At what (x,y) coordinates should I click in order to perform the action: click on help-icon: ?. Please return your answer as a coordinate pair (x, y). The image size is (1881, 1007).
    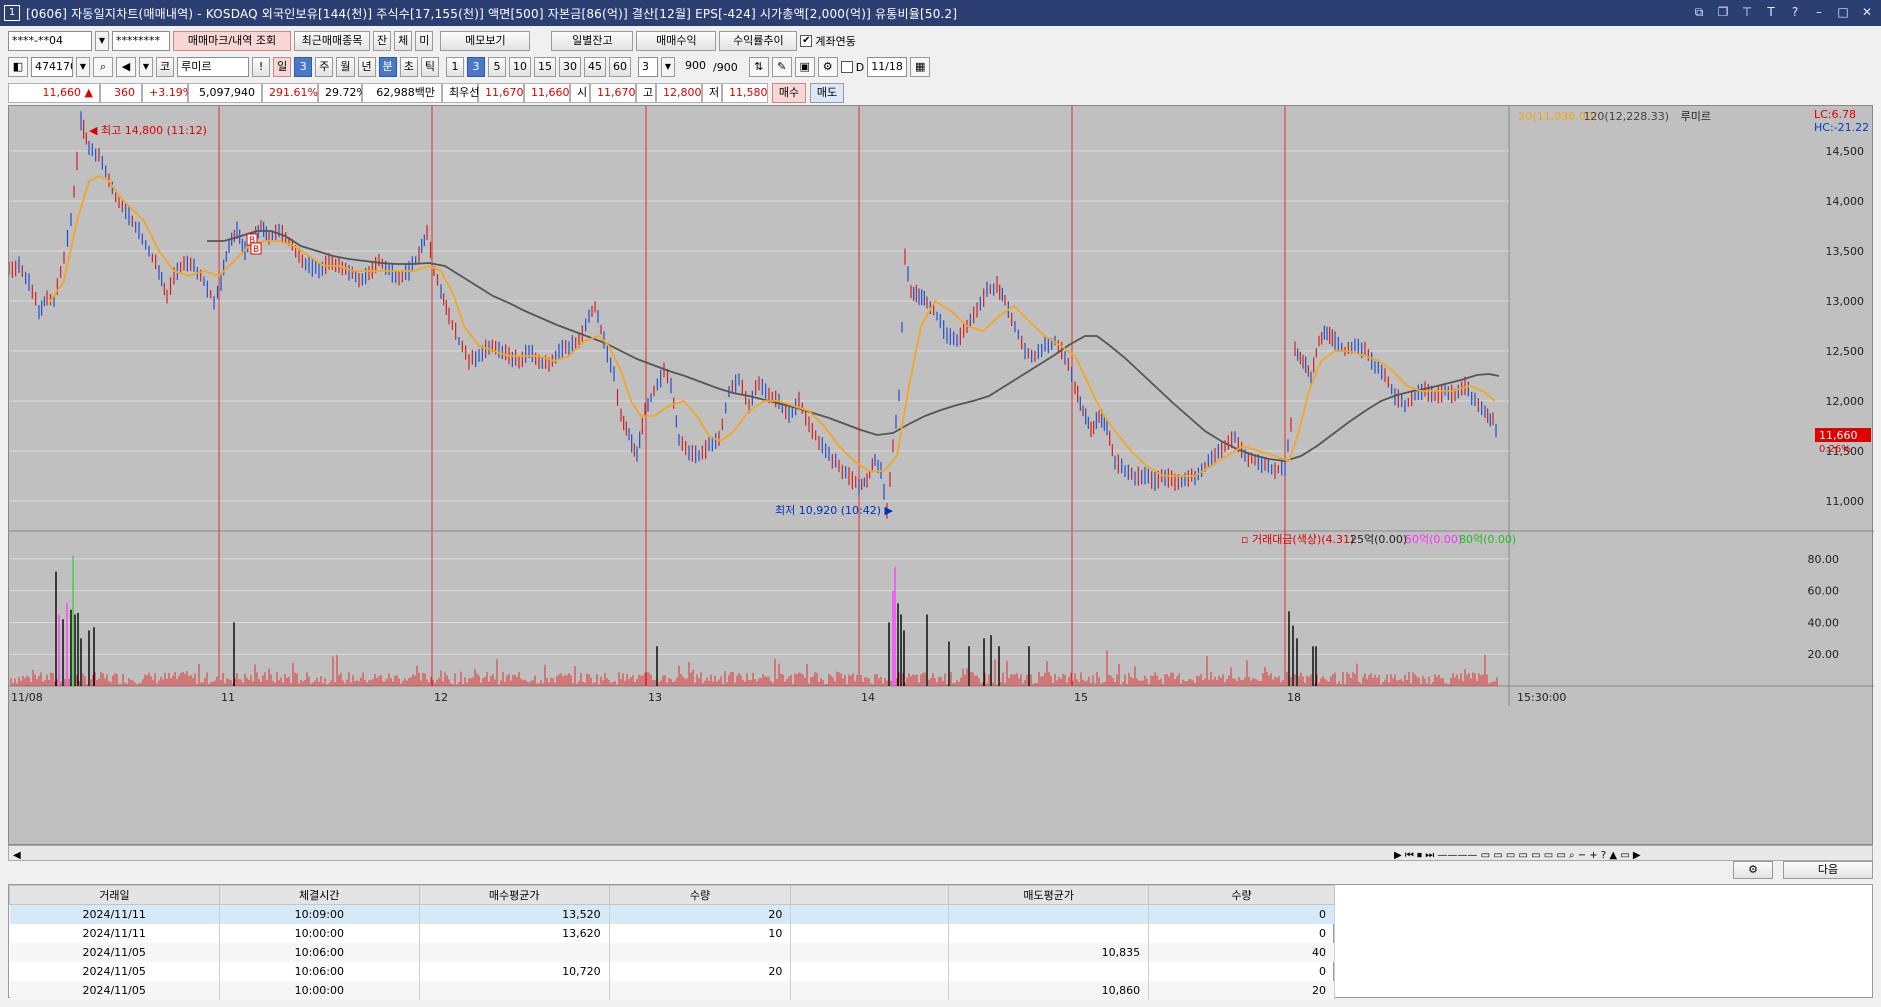
    Looking at the image, I should click on (1795, 12).